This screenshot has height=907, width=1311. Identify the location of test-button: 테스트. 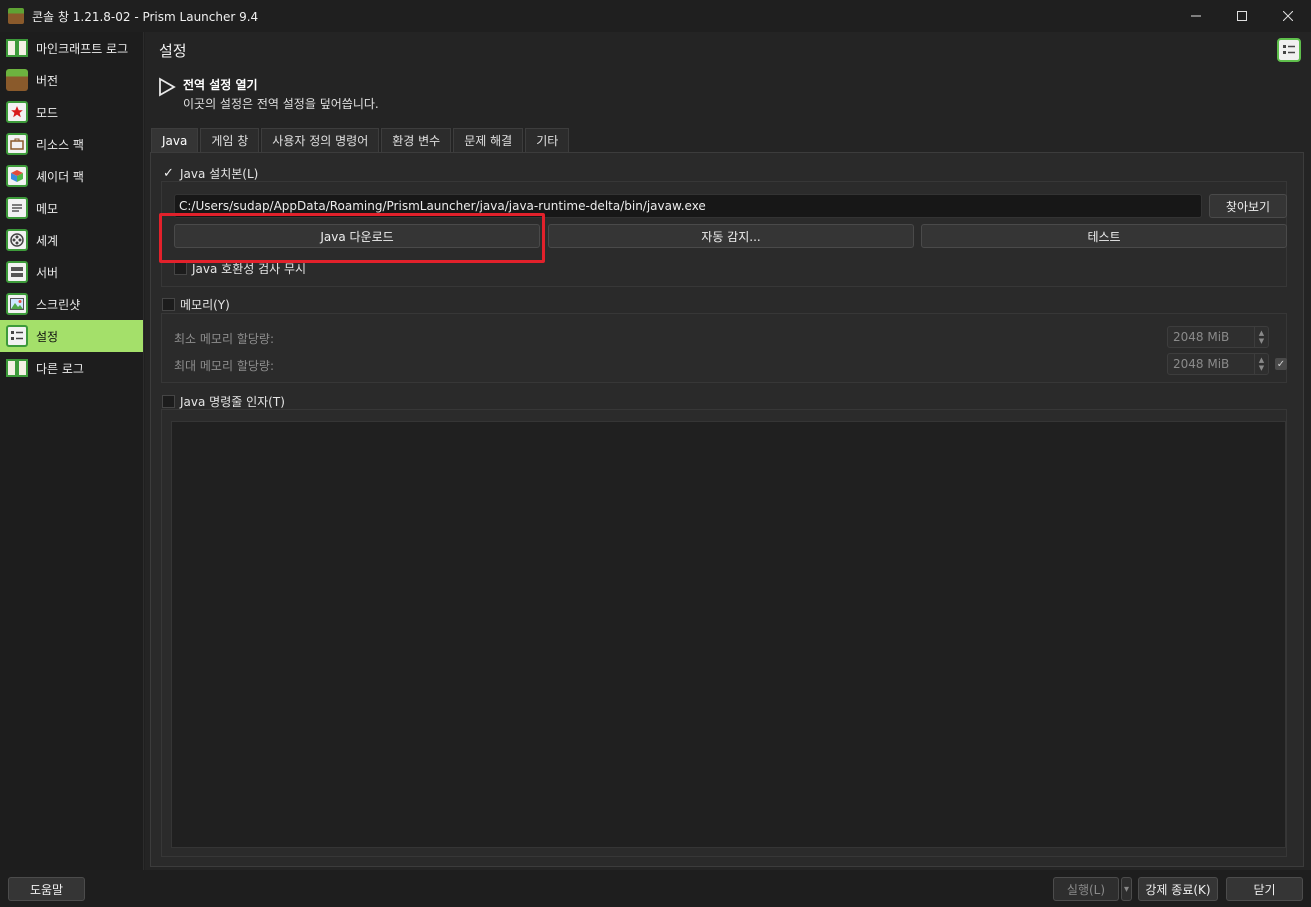
(1104, 236).